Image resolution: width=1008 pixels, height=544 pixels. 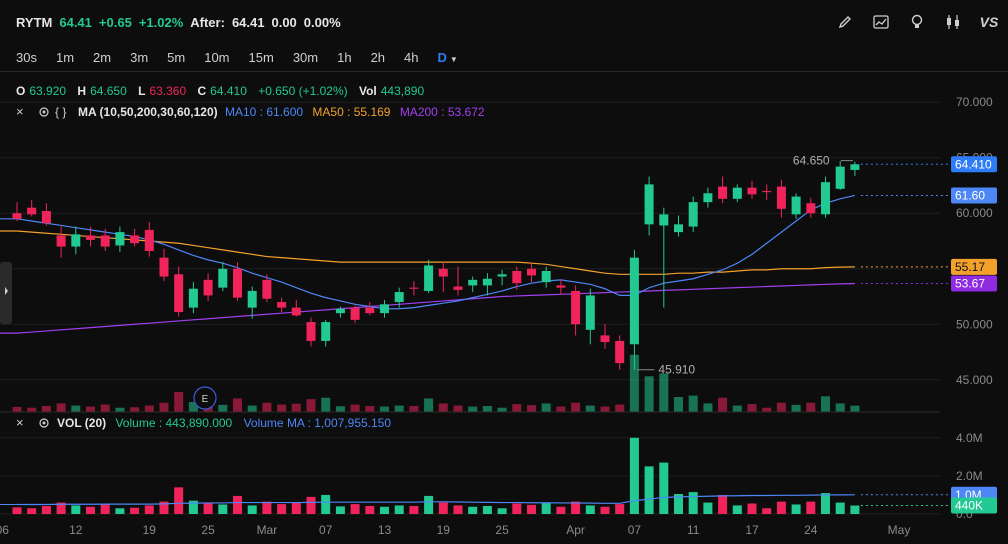 I want to click on timeframe-2m: 2m, so click(x=102, y=57).